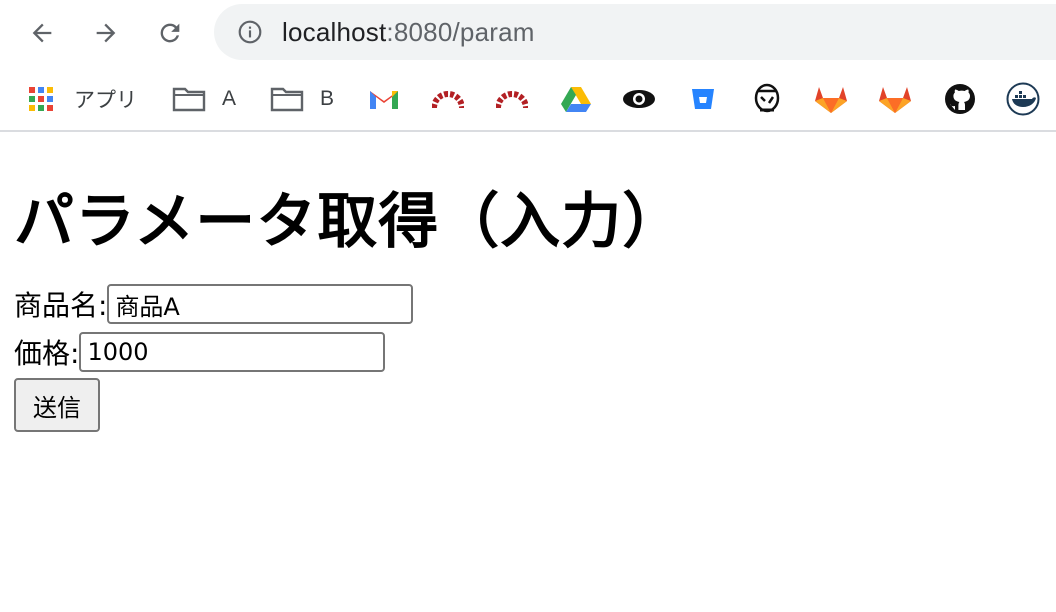  Describe the element at coordinates (47, 353) in the screenshot. I see `price-label: 価格:` at that location.